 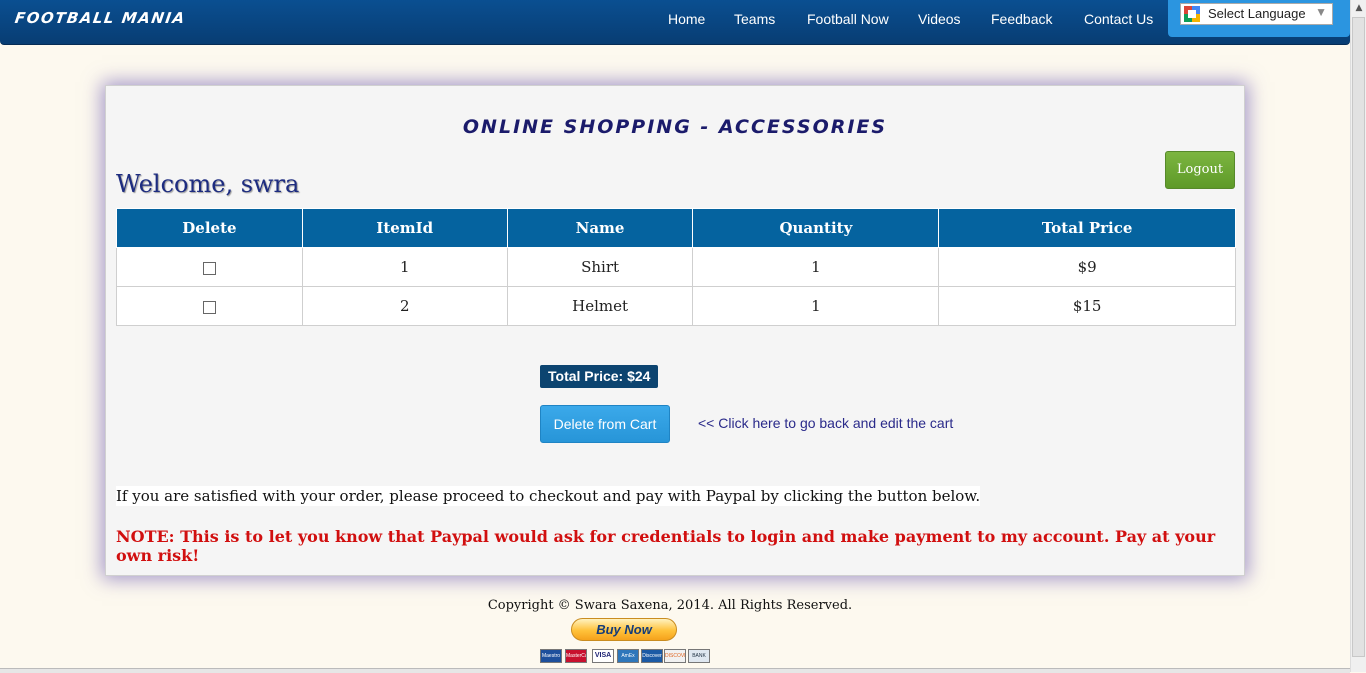 I want to click on language-widget: Select Language ▼, so click(x=1259, y=18).